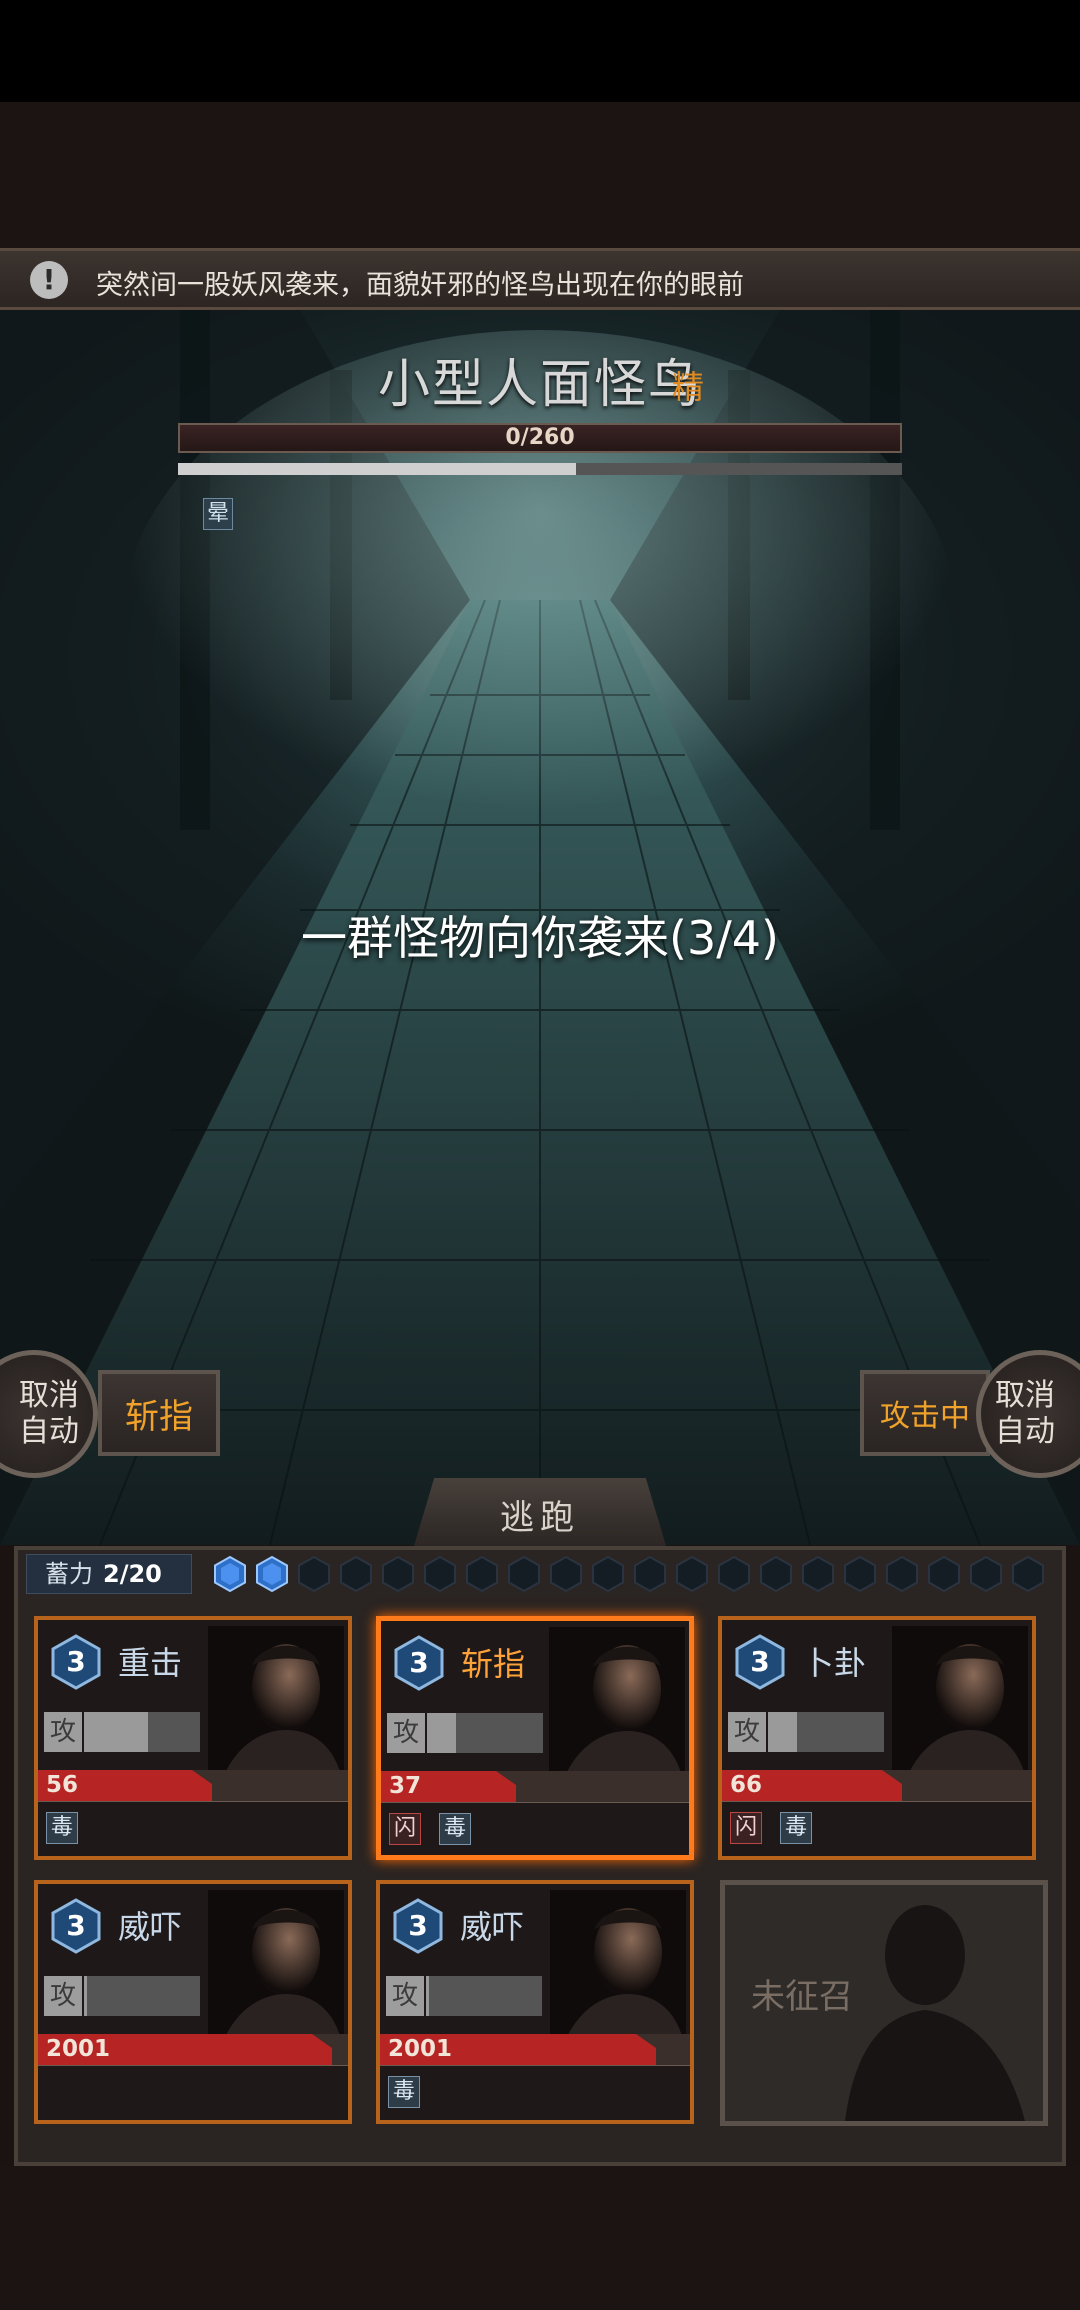  I want to click on attacking-indicator: 攻击中, so click(925, 1413).